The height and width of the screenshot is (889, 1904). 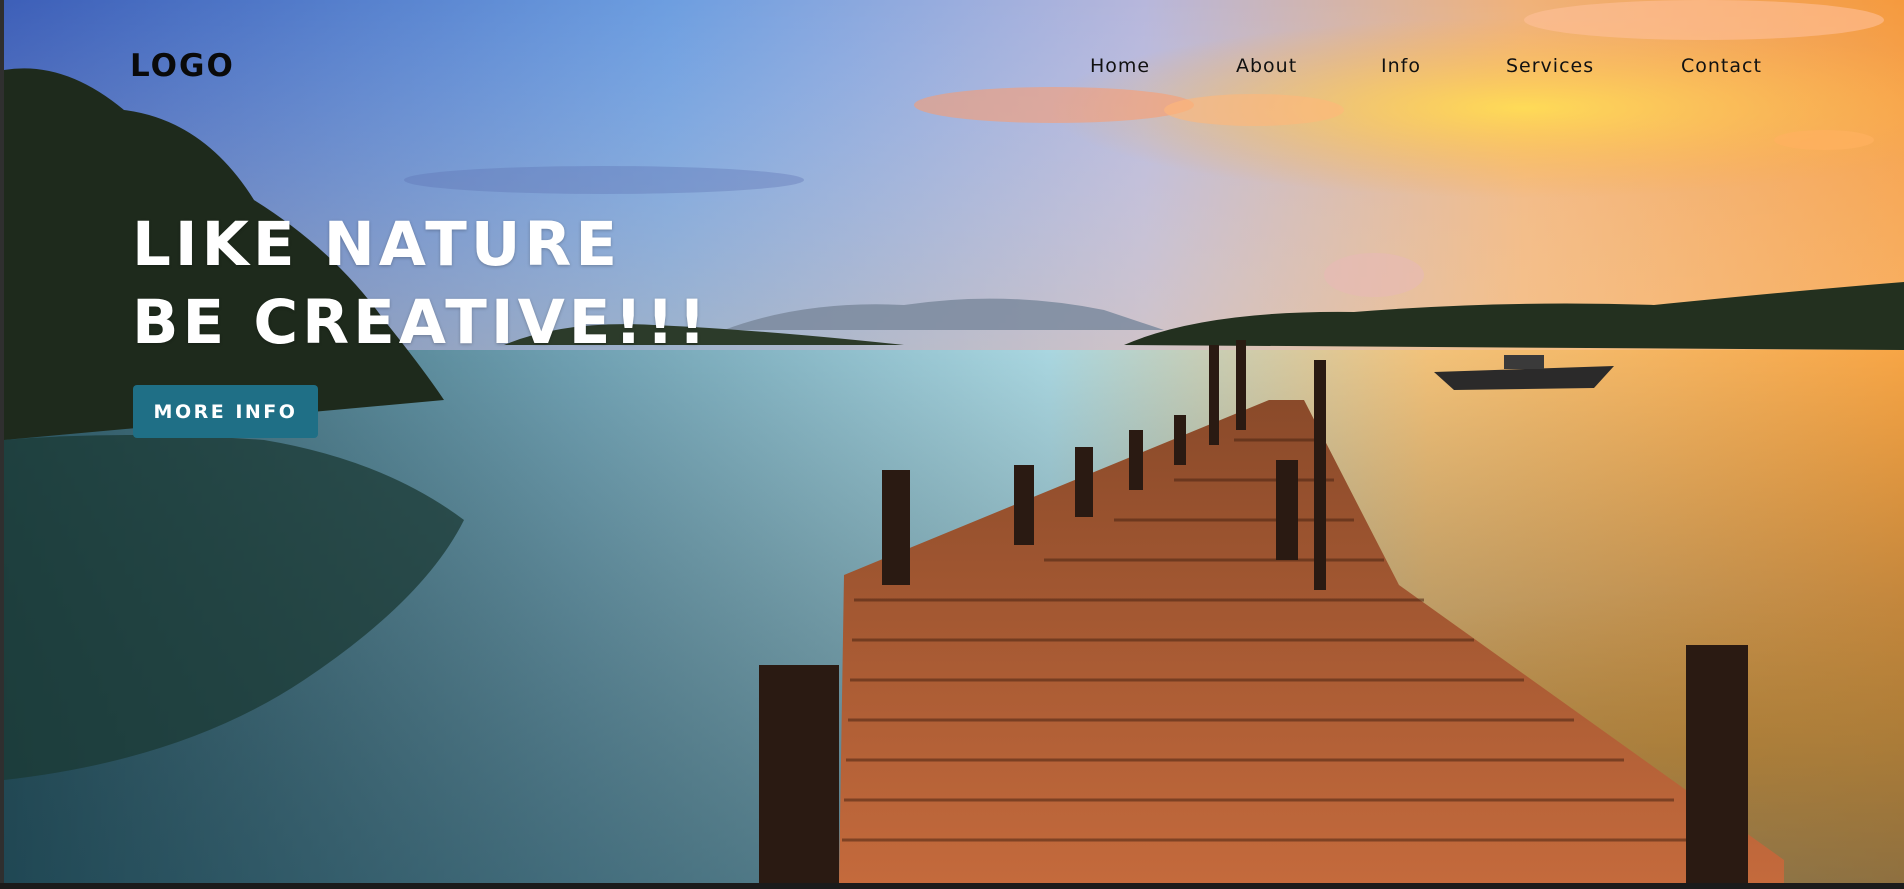 What do you see at coordinates (1401, 66) in the screenshot?
I see `nav-link-info: Info` at bounding box center [1401, 66].